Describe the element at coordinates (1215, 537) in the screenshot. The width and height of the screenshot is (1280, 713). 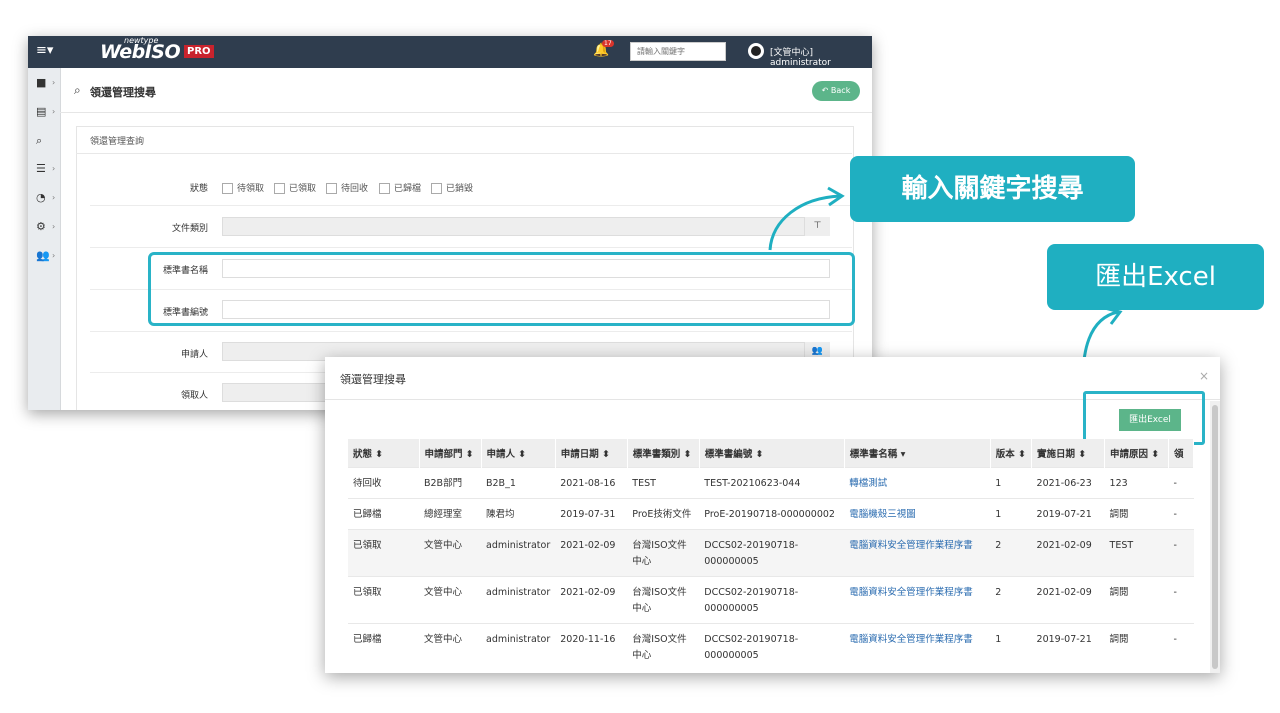
I see `scrollbar-thumb` at that location.